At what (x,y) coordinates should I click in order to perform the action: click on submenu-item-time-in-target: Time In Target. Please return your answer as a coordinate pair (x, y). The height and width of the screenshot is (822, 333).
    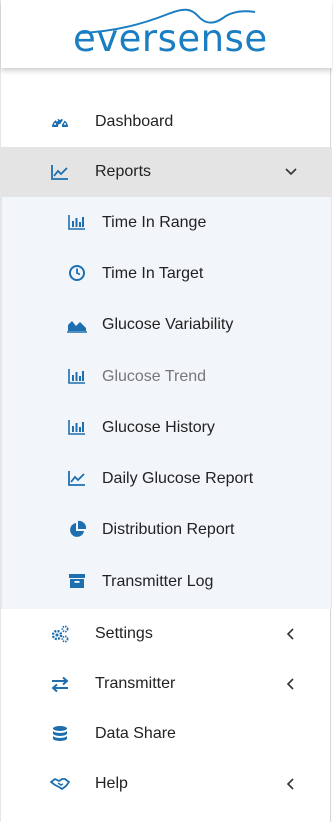
    Looking at the image, I should click on (166, 273).